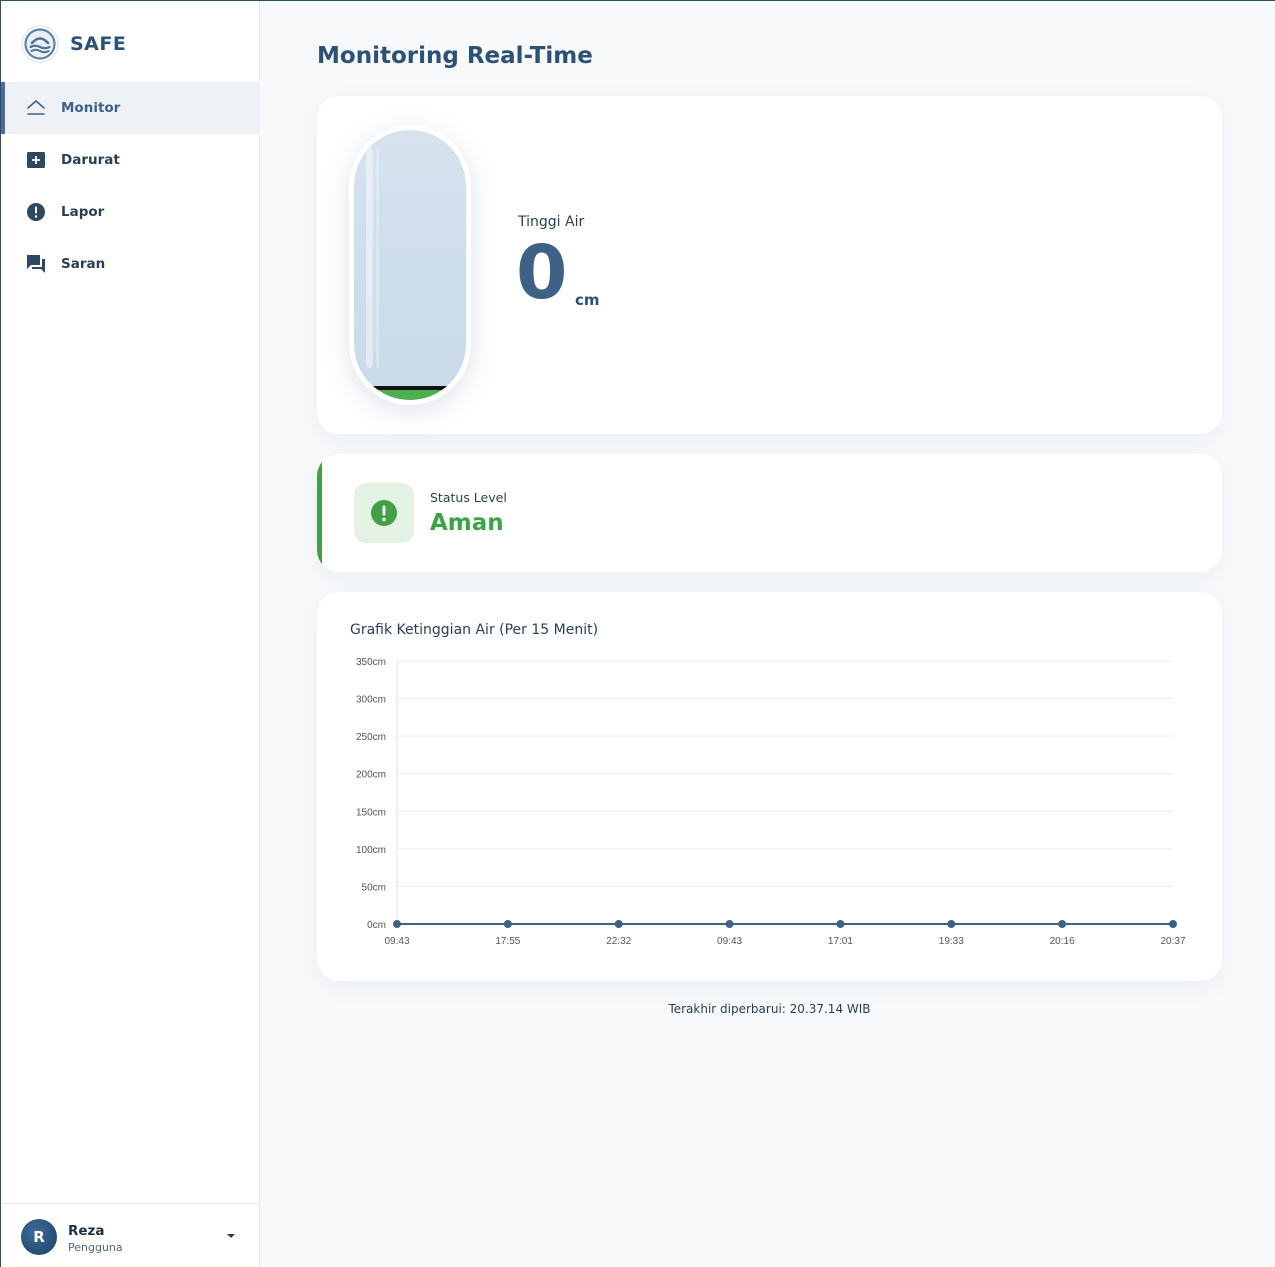  I want to click on x-tick-label: 22:32, so click(618, 941).